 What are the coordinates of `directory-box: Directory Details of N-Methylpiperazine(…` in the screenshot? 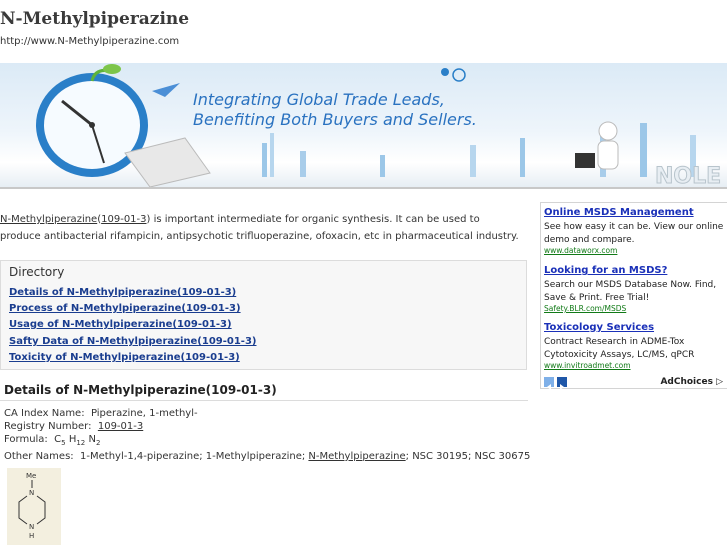 It's located at (263, 315).